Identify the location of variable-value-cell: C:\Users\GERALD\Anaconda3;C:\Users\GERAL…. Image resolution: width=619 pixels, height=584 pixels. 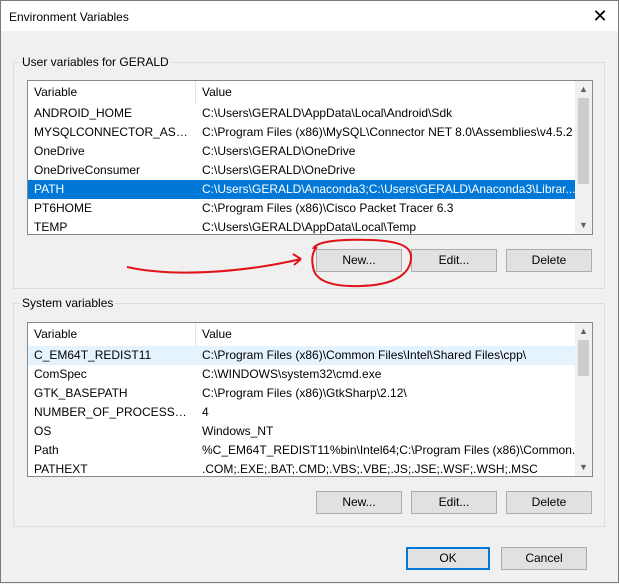
(388, 189).